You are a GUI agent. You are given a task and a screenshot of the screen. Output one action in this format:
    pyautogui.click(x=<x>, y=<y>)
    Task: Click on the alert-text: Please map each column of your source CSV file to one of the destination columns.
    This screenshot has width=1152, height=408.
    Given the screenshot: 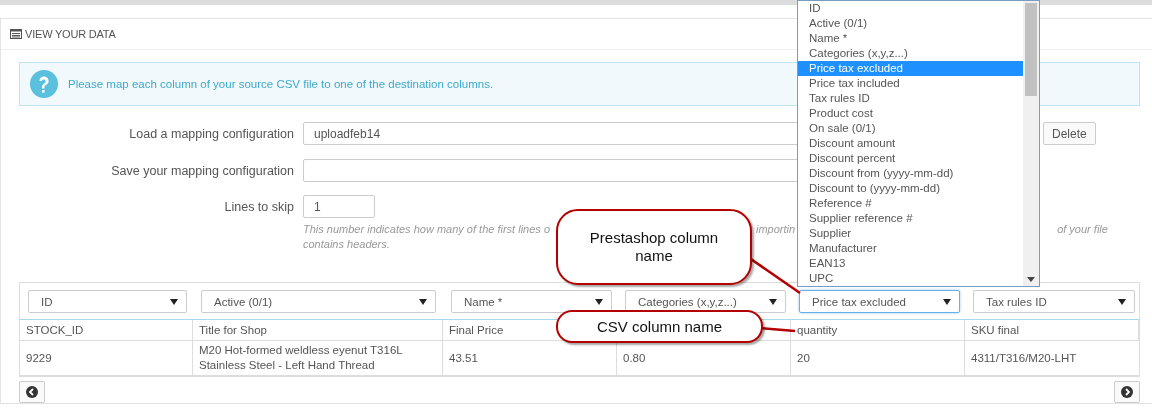 What is the action you would take?
    pyautogui.click(x=281, y=84)
    